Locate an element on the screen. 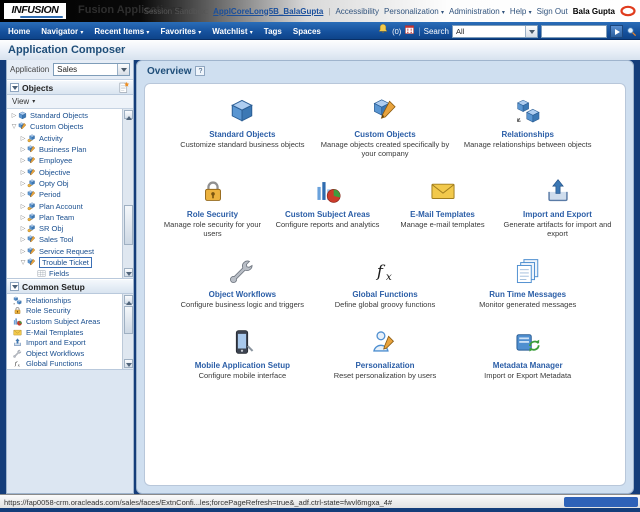 This screenshot has height=512, width=640. tree-item-custom-objects: ▽ Custom Objects is located at coordinates (64, 126).